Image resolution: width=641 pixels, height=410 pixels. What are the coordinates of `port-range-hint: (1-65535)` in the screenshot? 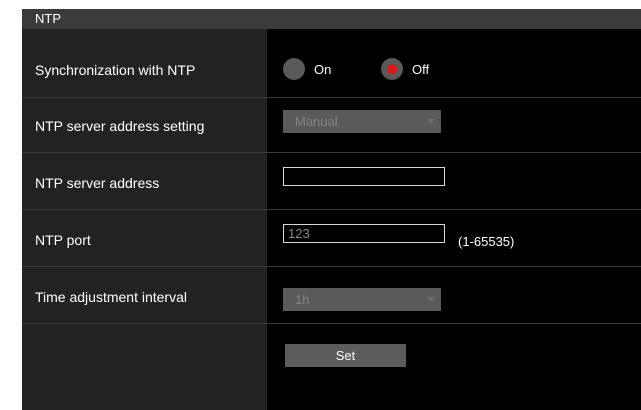 It's located at (486, 241).